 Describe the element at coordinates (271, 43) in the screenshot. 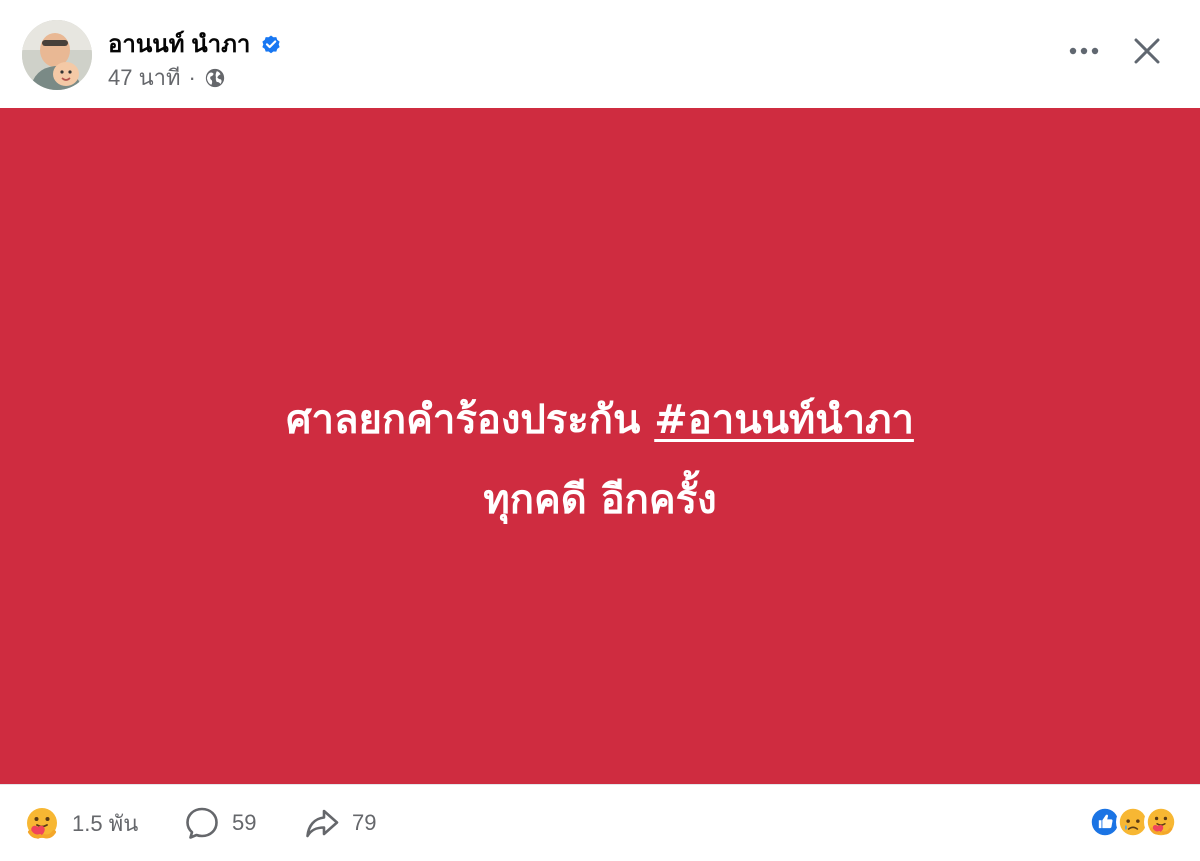

I see `verified-badge-icon` at that location.